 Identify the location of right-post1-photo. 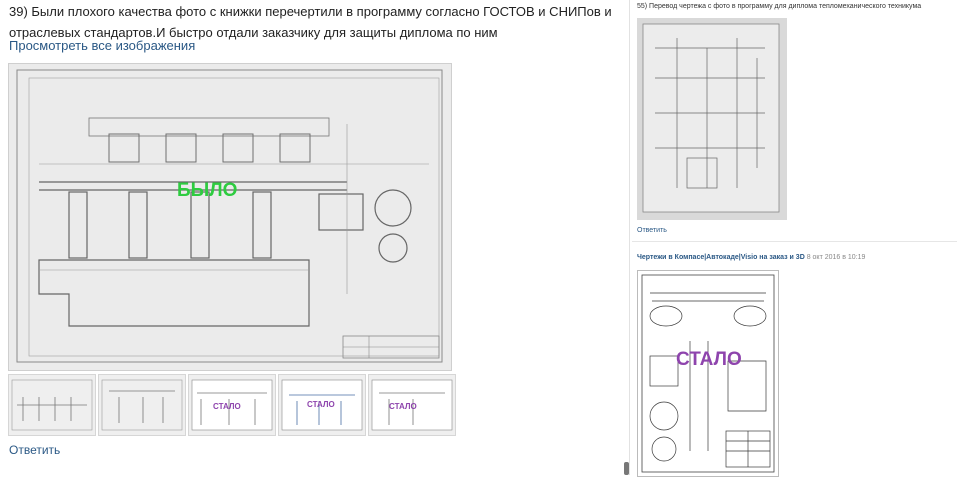
(712, 119).